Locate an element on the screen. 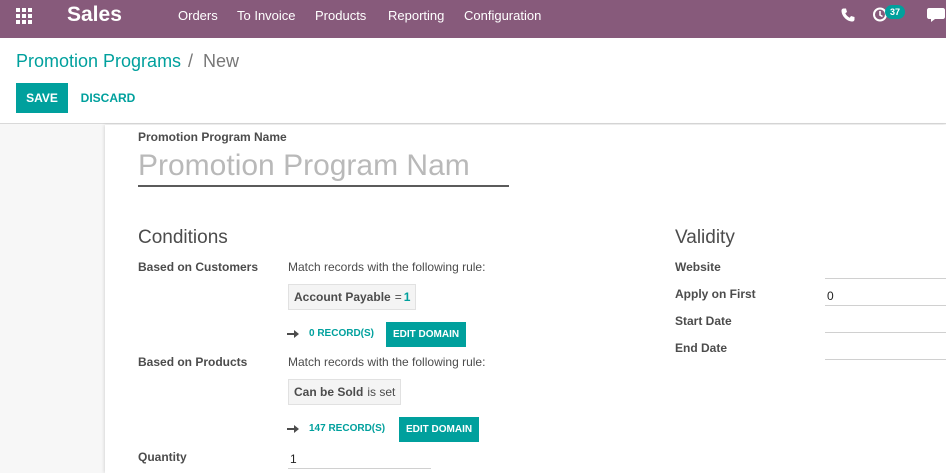 The height and width of the screenshot is (473, 946). based-on-products-label: Based on Products is located at coordinates (193, 362).